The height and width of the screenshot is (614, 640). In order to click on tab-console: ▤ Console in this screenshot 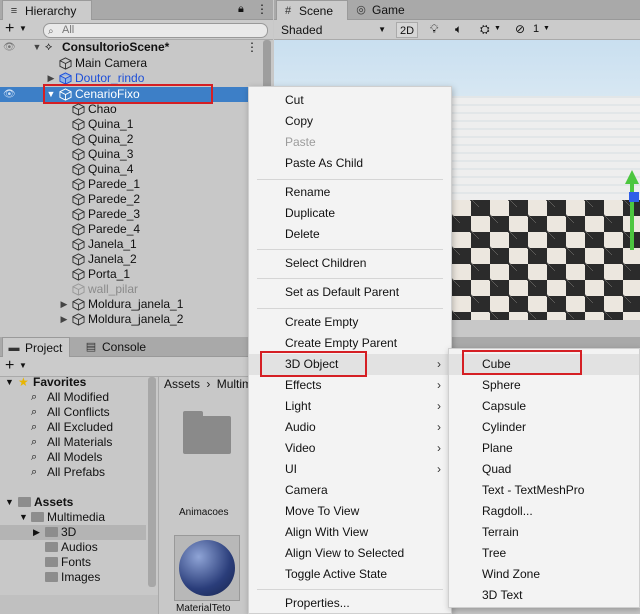, I will do `click(120, 347)`.